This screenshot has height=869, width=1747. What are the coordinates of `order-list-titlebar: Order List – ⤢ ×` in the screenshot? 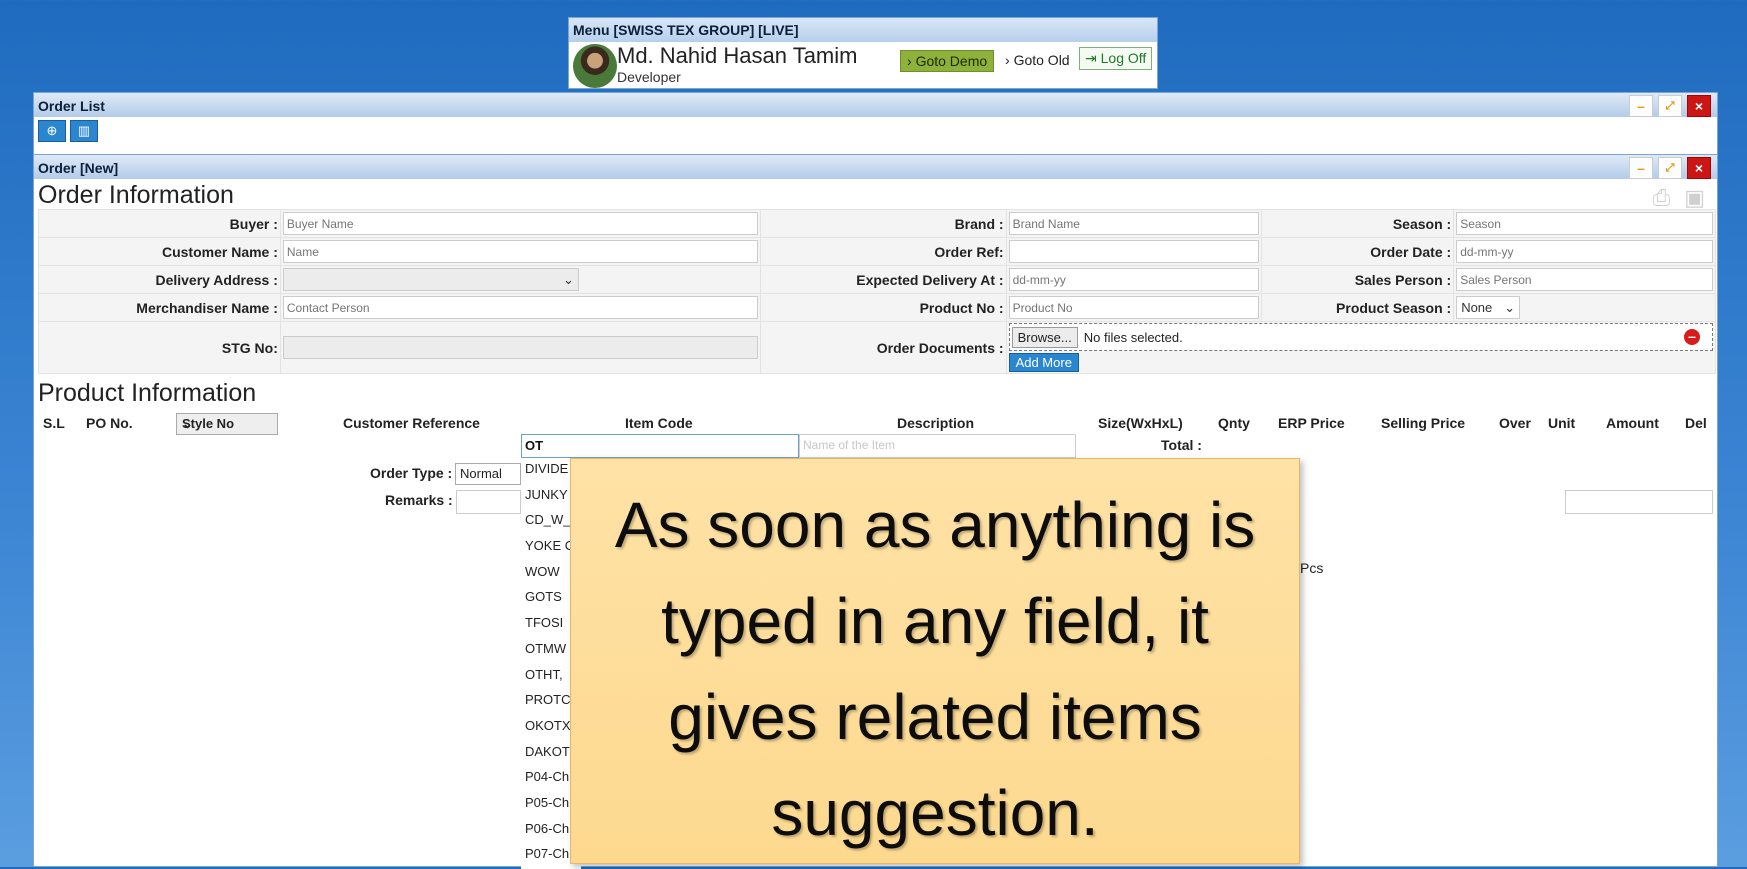 It's located at (875, 105).